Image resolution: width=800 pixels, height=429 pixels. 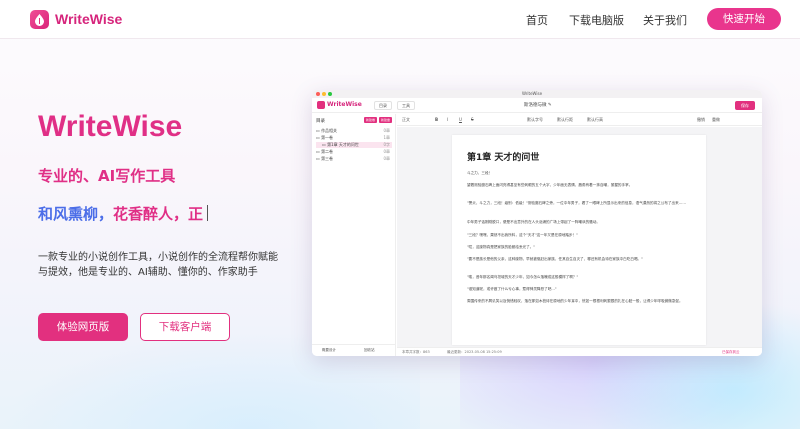 What do you see at coordinates (436, 119) in the screenshot?
I see `bold-button: B` at bounding box center [436, 119].